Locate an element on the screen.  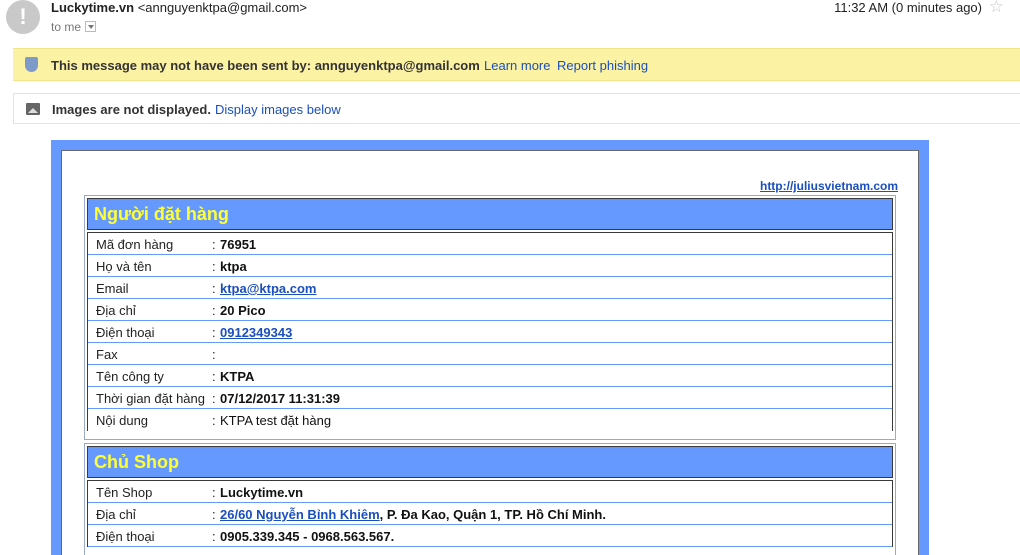
images-blocked-text: Images are not displayed. is located at coordinates (131, 109).